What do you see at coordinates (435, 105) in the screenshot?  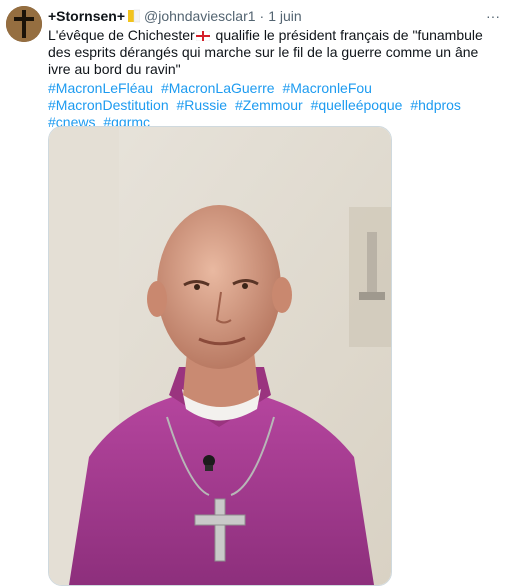 I see `hashtag: #hdpros` at bounding box center [435, 105].